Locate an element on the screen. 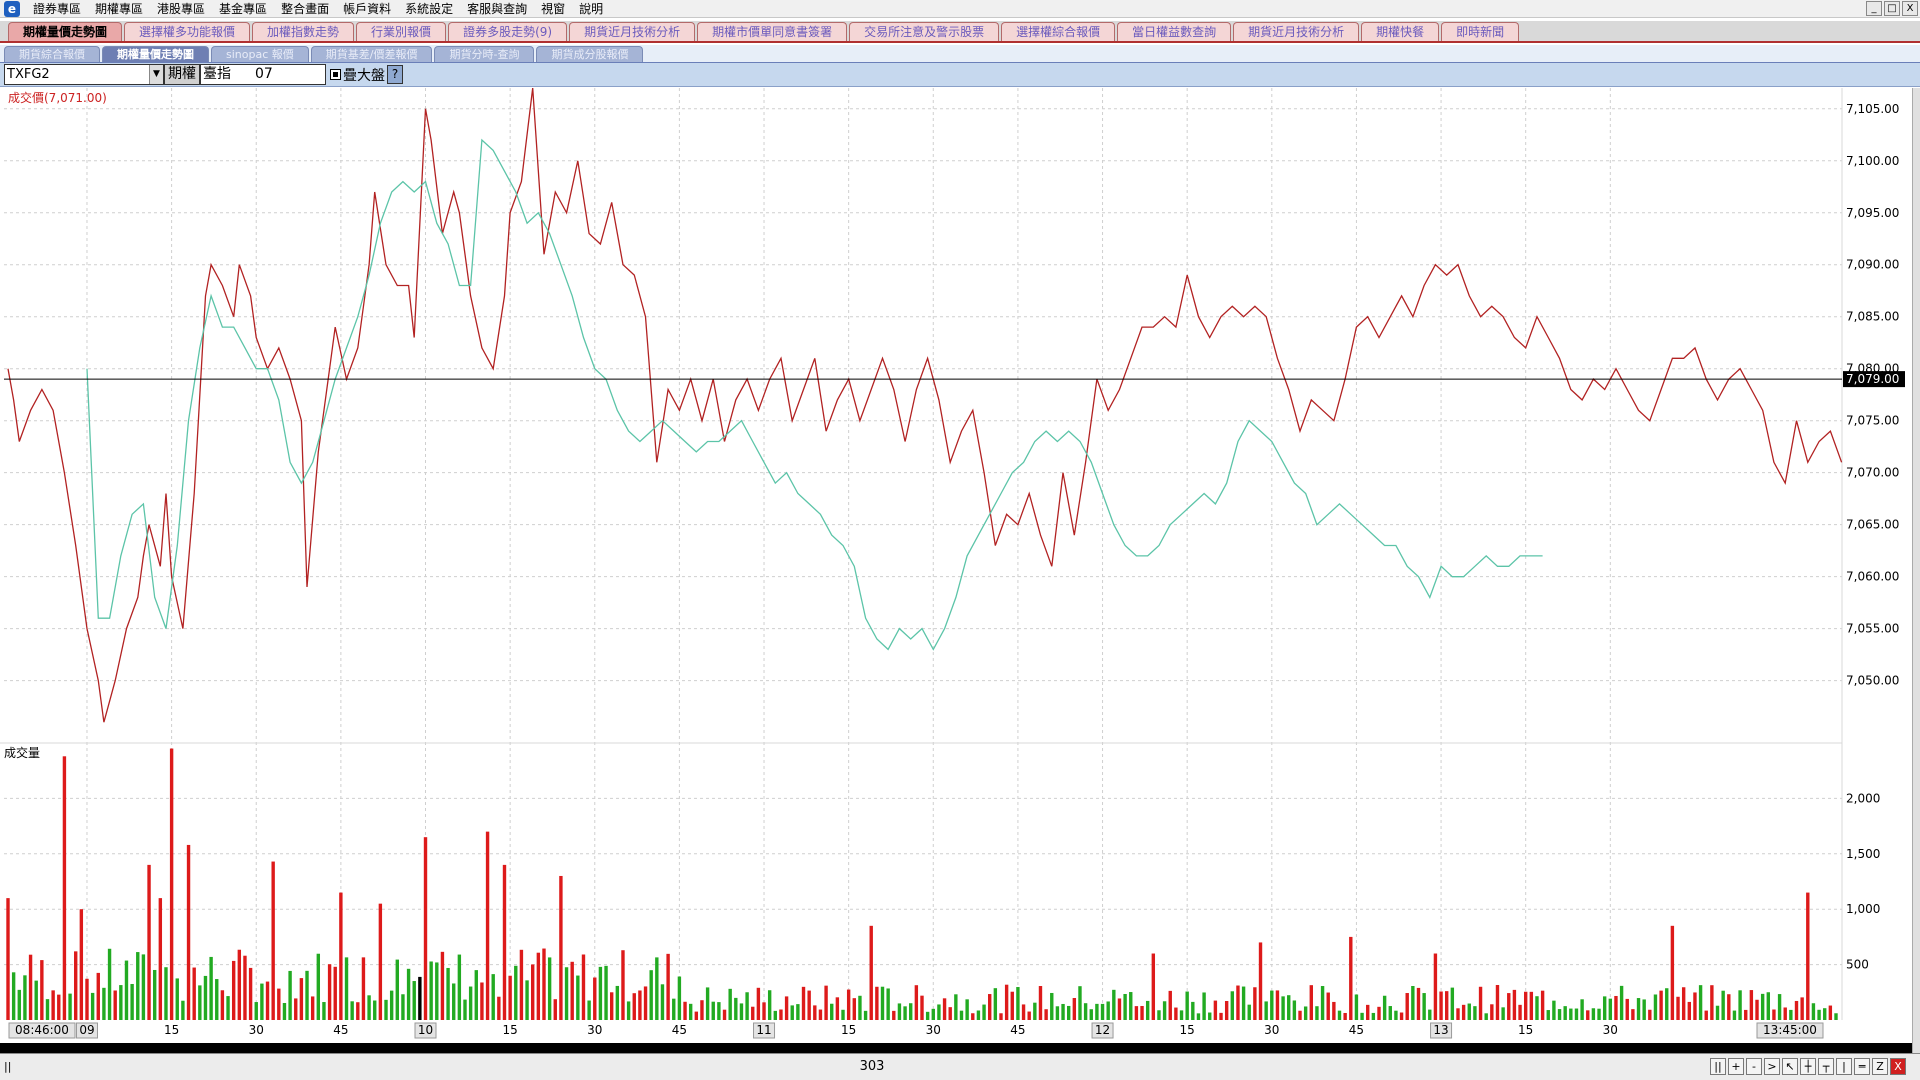 This screenshot has height=1080, width=1920. help-button: ? is located at coordinates (395, 74).